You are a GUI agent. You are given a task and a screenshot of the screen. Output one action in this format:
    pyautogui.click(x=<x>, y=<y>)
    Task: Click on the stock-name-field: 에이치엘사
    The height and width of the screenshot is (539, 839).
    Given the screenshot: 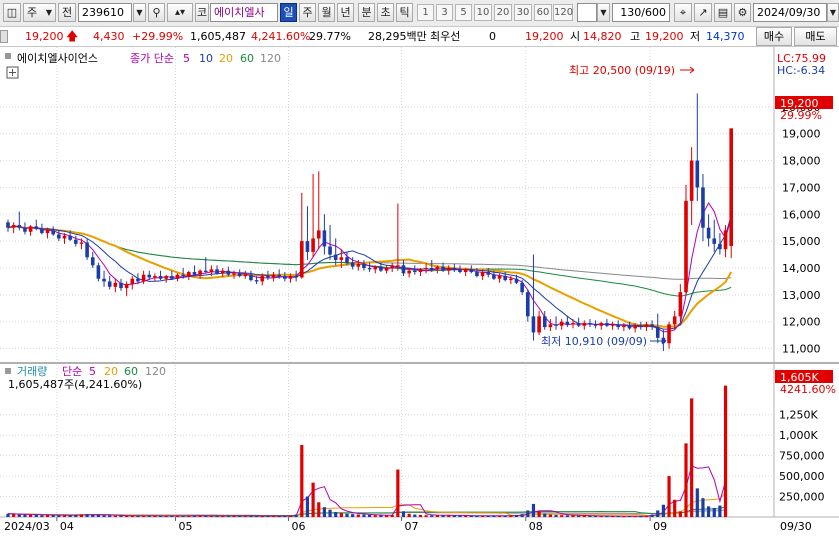 What is the action you would take?
    pyautogui.click(x=244, y=12)
    